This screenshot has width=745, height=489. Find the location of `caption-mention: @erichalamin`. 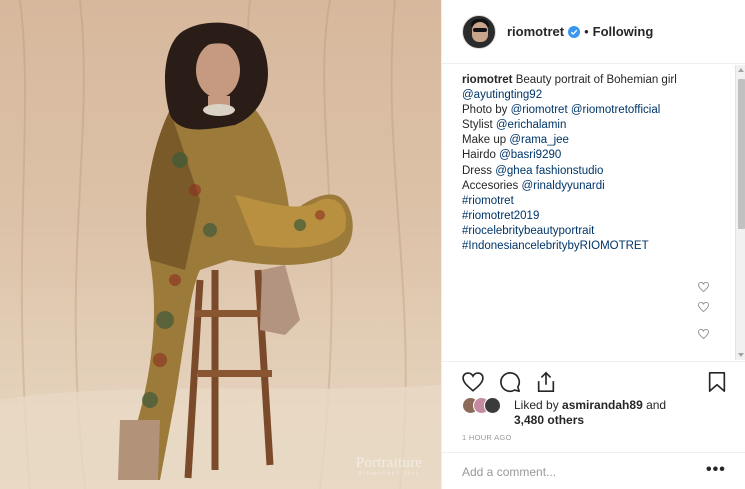

caption-mention: @erichalamin is located at coordinates (531, 125).